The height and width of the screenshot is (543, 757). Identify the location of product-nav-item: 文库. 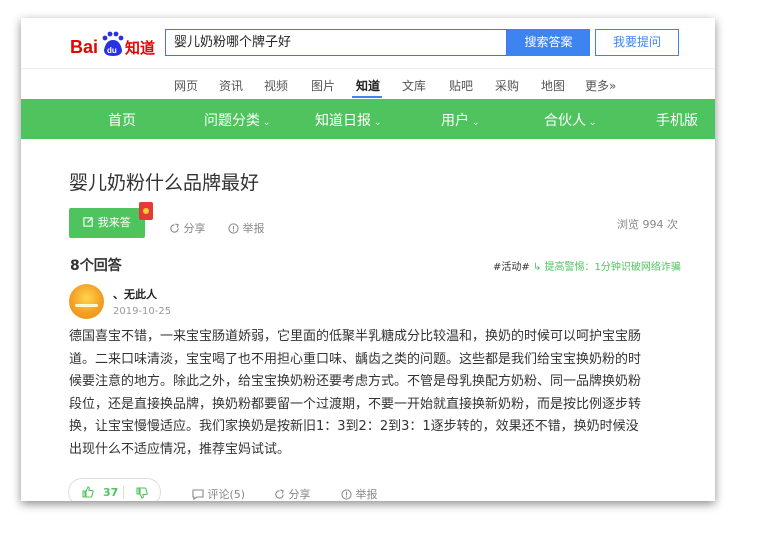
(414, 85).